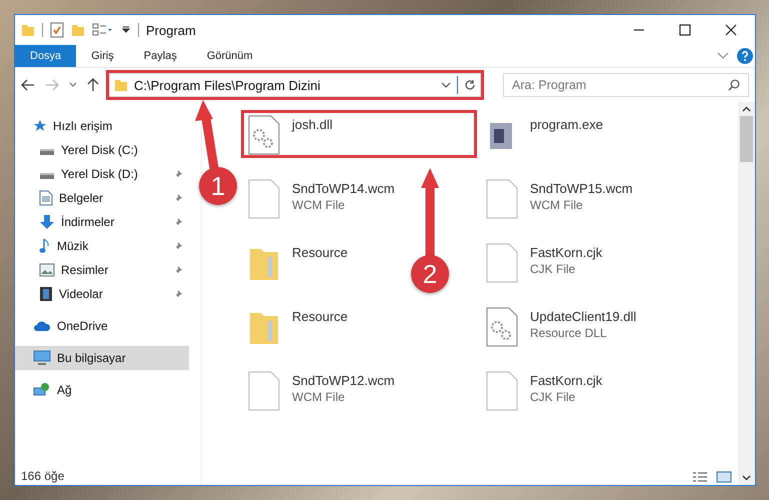  I want to click on file-item: SndToWP15.wcm WCM File, so click(559, 203).